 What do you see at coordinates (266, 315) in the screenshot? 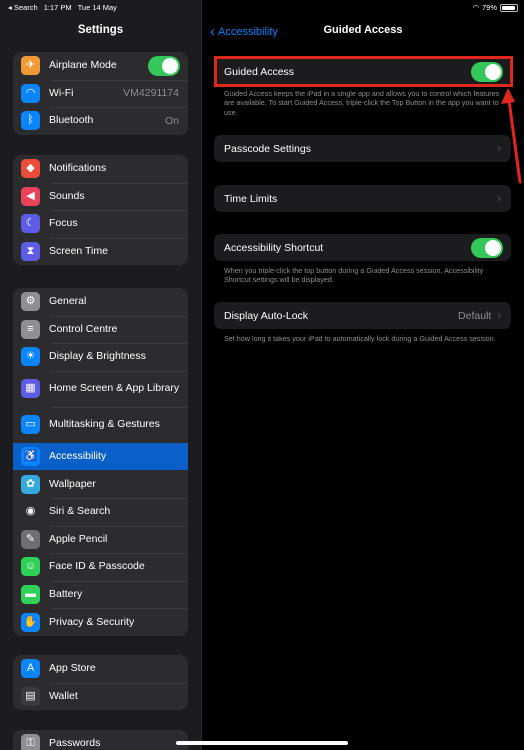
I see `display-auto-lock-label: Display Auto-Lock` at bounding box center [266, 315].